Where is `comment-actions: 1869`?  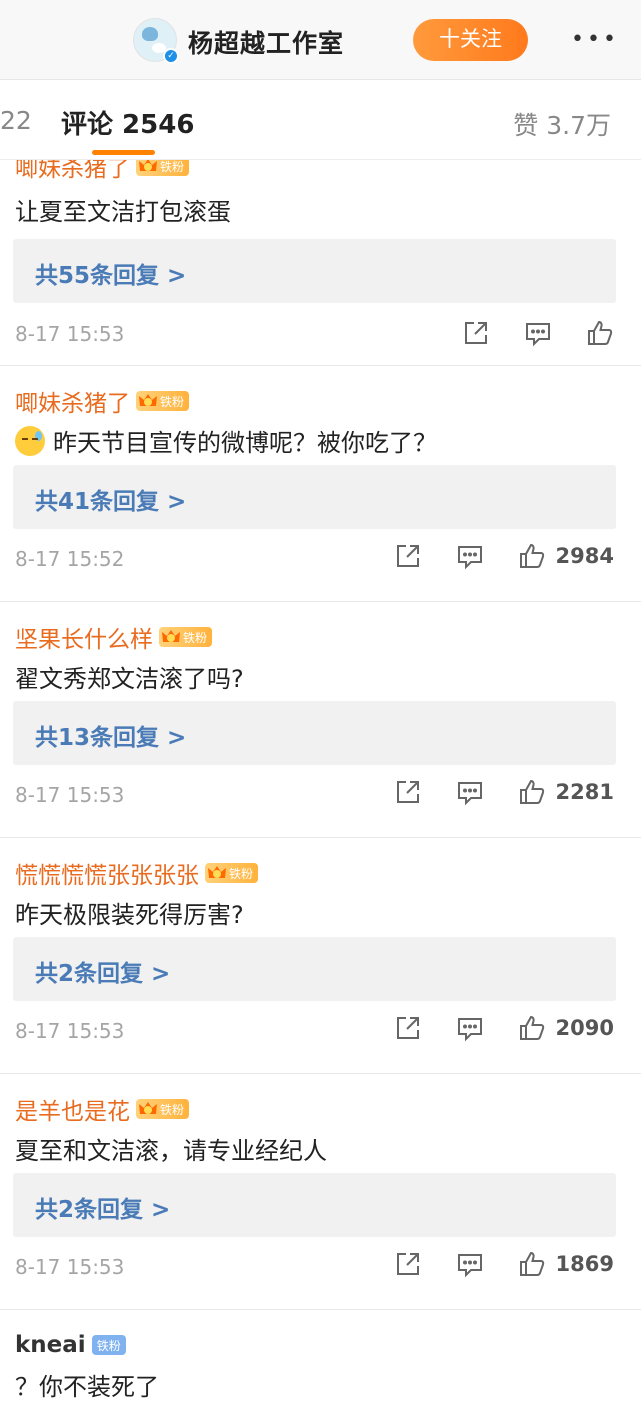
comment-actions: 1869 is located at coordinates (504, 1264).